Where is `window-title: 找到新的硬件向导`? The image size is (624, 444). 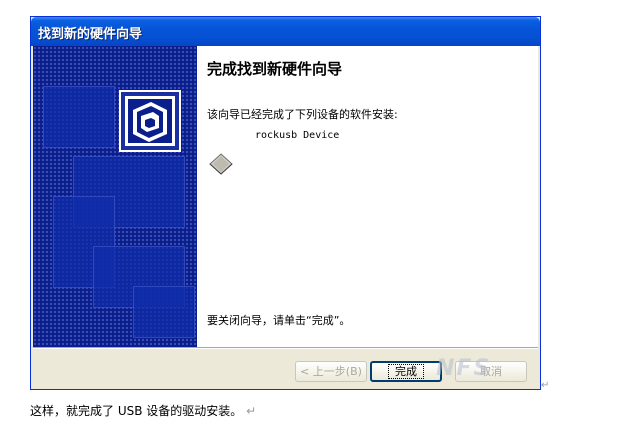
window-title: 找到新的硬件向导 is located at coordinates (90, 34).